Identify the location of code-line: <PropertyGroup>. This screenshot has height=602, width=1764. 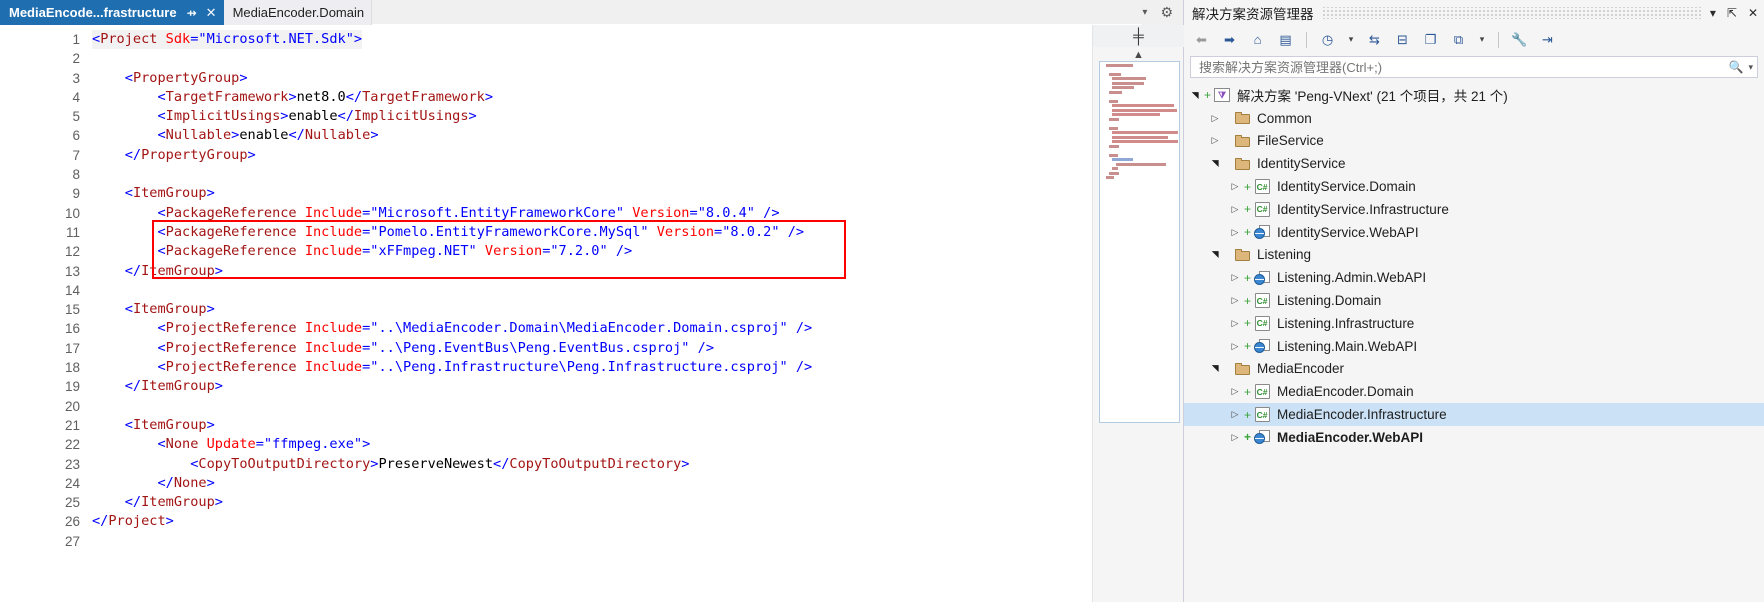
(637, 78).